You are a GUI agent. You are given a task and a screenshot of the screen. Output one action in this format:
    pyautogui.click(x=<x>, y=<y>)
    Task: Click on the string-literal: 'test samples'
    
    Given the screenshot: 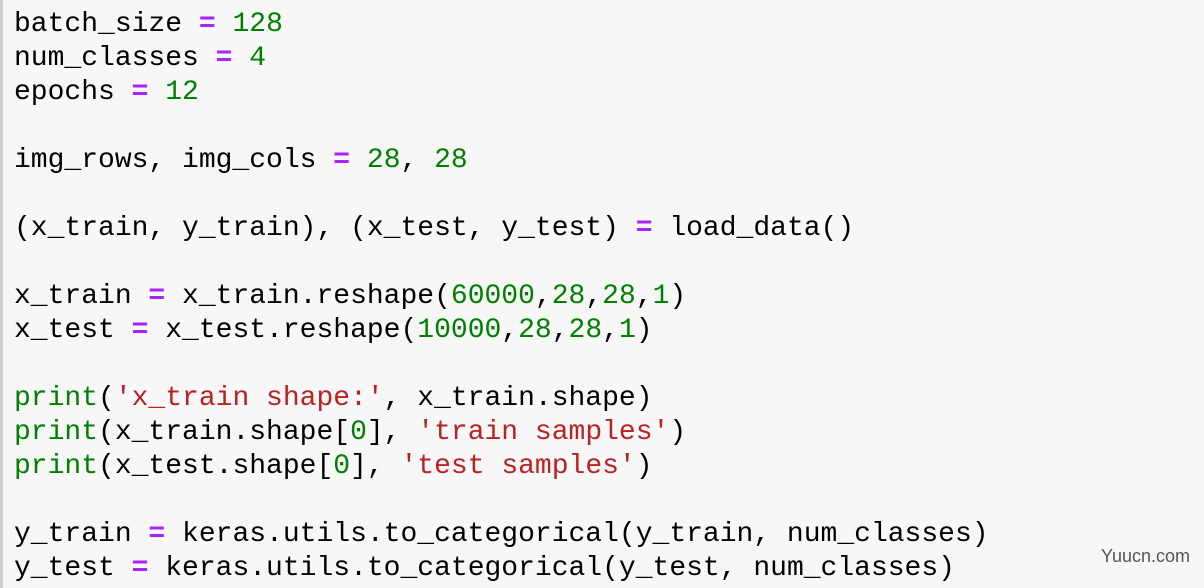 What is the action you would take?
    pyautogui.click(x=518, y=466)
    